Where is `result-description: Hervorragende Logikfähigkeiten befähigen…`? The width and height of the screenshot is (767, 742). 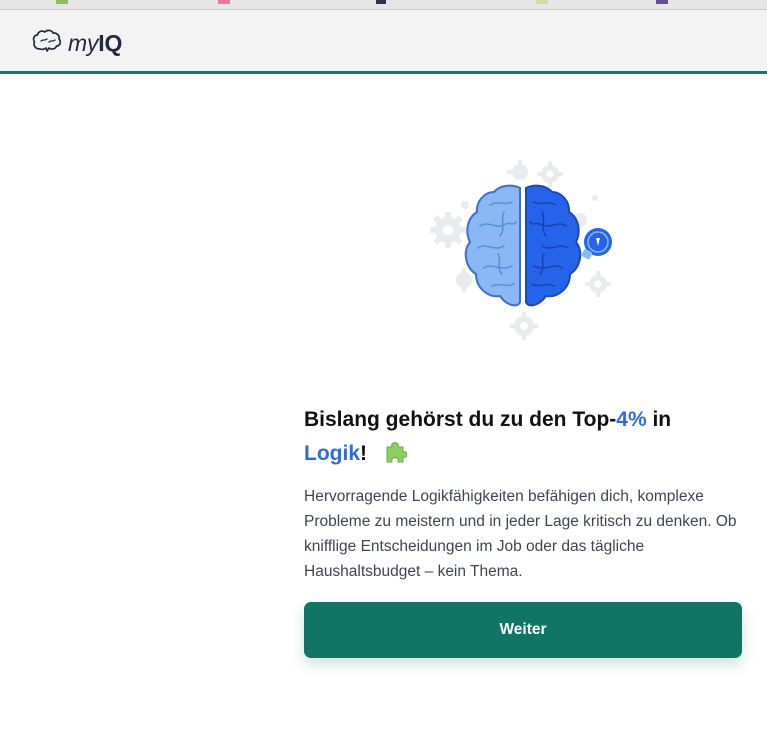
result-description: Hervorragende Logikfähigkeiten befähigen… is located at coordinates (520, 534).